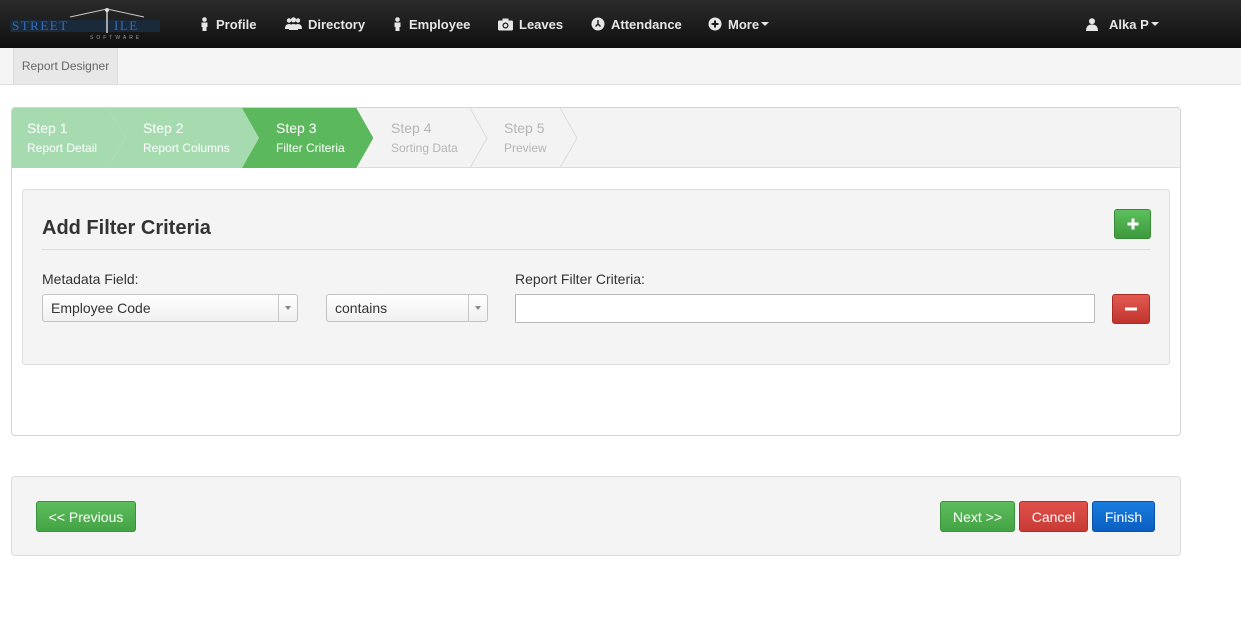  Describe the element at coordinates (236, 24) in the screenshot. I see `nav-profile-label: Profile` at that location.